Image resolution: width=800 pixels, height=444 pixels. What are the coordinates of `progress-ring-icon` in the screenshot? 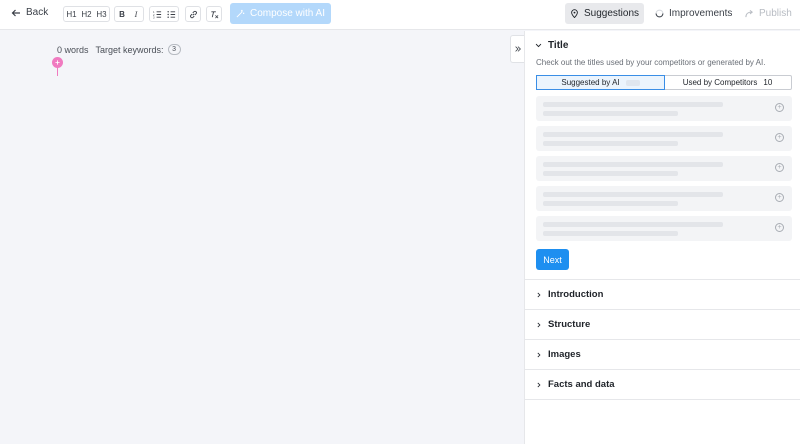 It's located at (659, 13).